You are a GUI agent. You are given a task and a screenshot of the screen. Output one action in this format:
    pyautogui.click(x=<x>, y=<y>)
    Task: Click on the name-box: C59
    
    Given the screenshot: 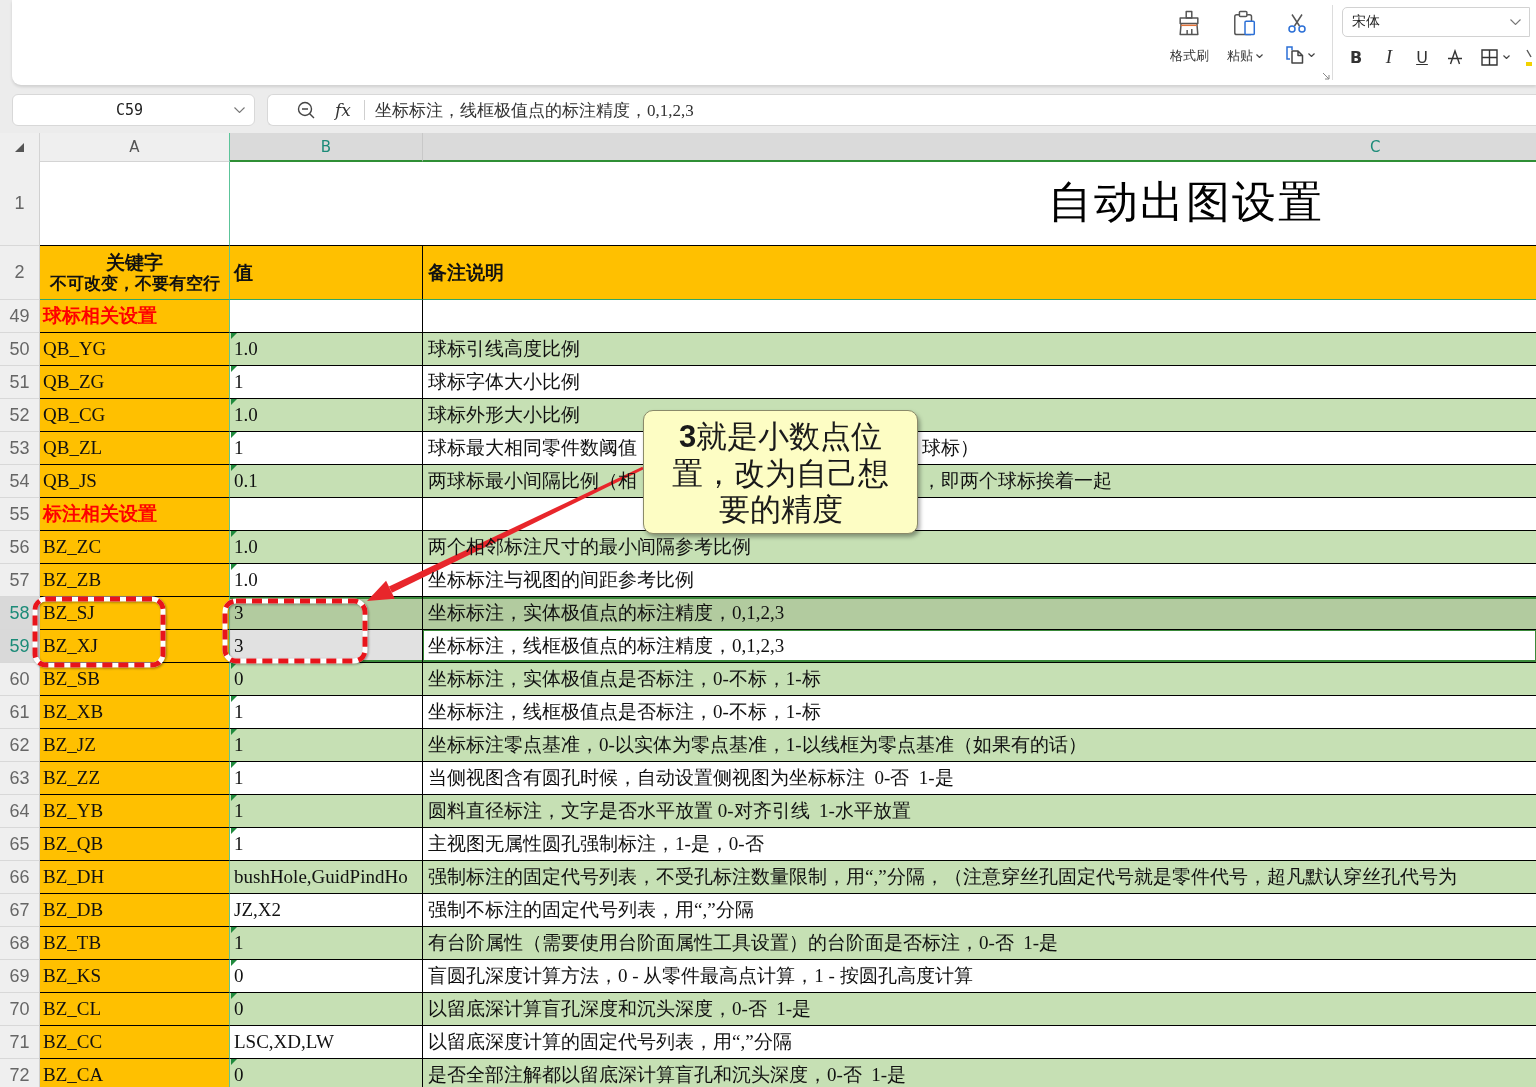 What is the action you would take?
    pyautogui.click(x=133, y=110)
    